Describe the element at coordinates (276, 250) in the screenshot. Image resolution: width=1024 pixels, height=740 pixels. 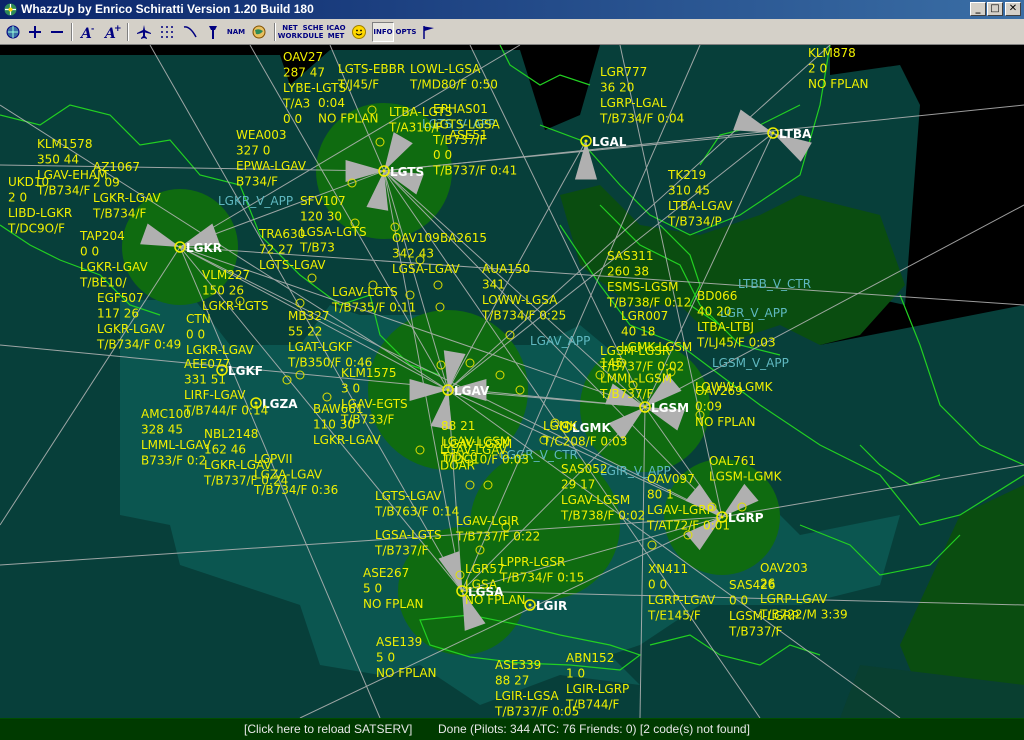
I see `flight-label-line: 72 27` at that location.